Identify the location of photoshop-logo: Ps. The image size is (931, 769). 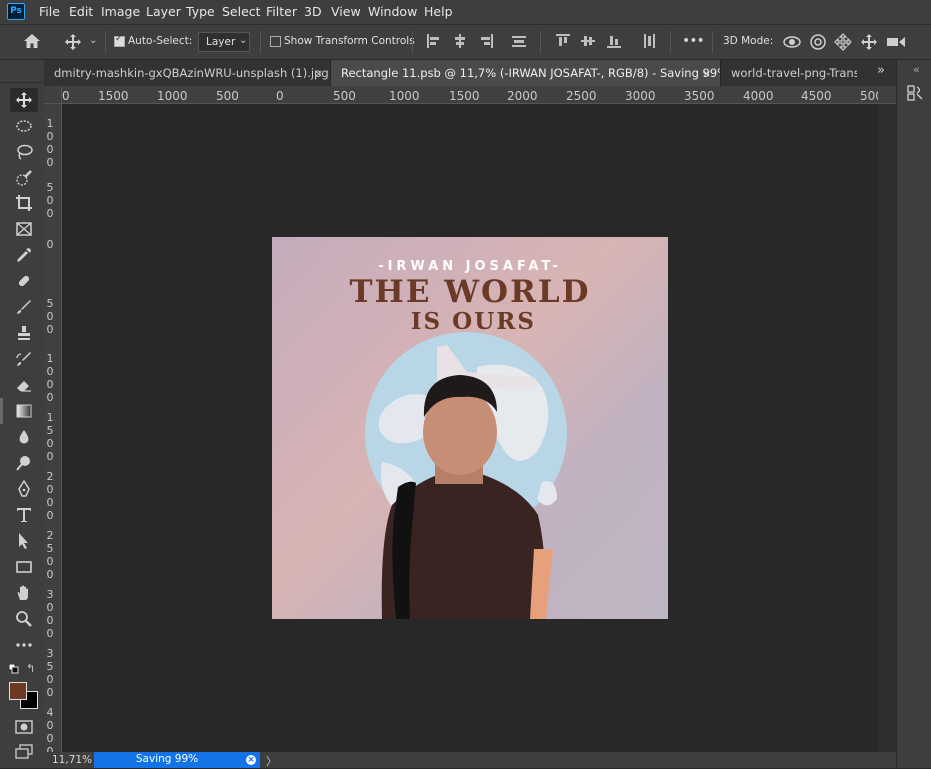
(16, 11).